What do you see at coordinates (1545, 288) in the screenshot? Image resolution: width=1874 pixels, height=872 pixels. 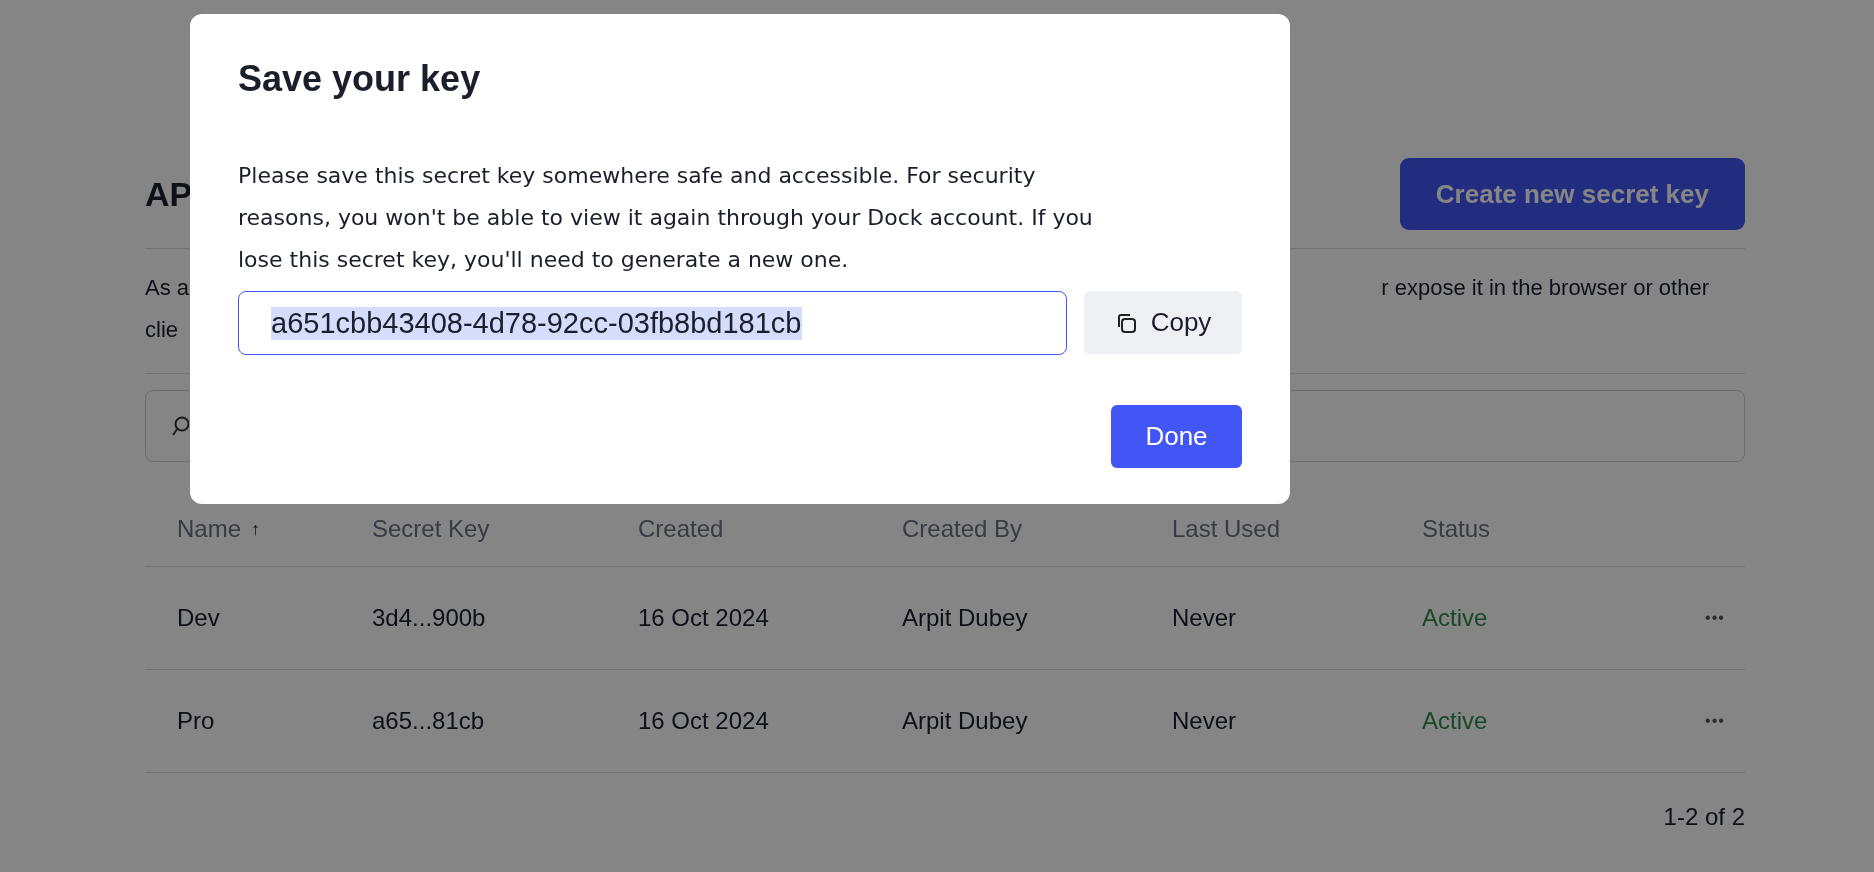 I see `description-text: r expose it in the browser or other` at bounding box center [1545, 288].